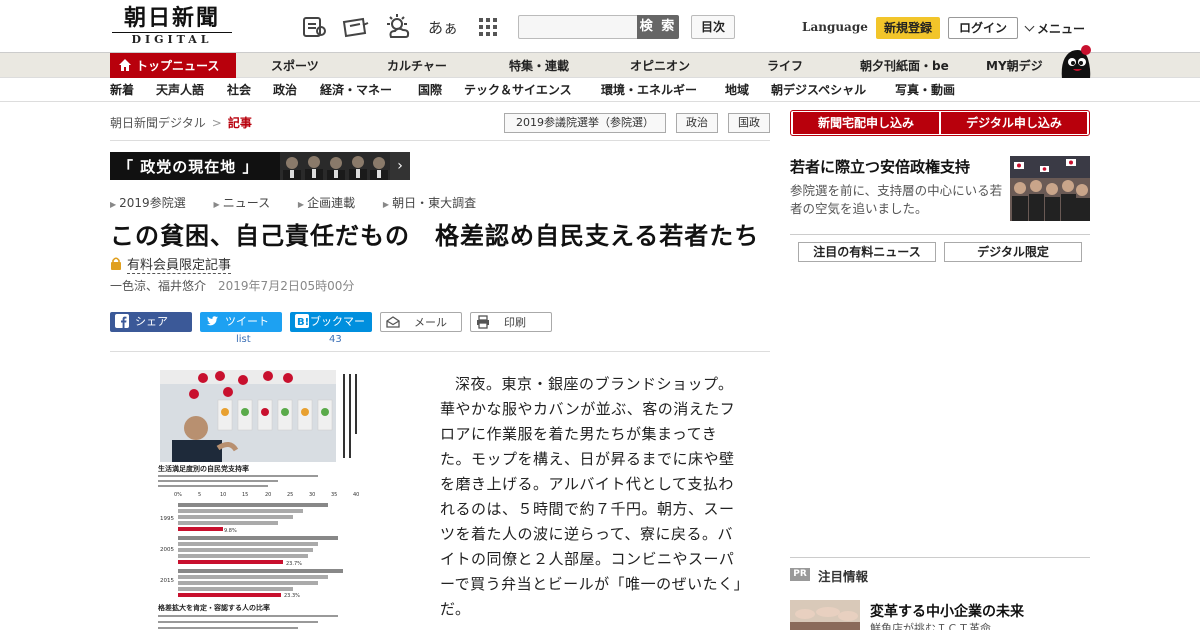 The height and width of the screenshot is (630, 1200). What do you see at coordinates (835, 27) in the screenshot?
I see `language-link: Language` at bounding box center [835, 27].